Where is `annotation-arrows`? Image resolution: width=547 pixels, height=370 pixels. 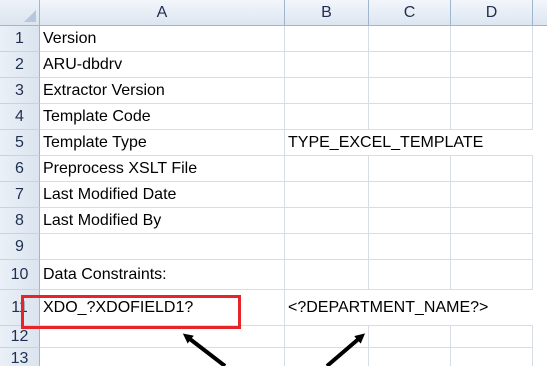 annotation-arrows is located at coordinates (274, 349).